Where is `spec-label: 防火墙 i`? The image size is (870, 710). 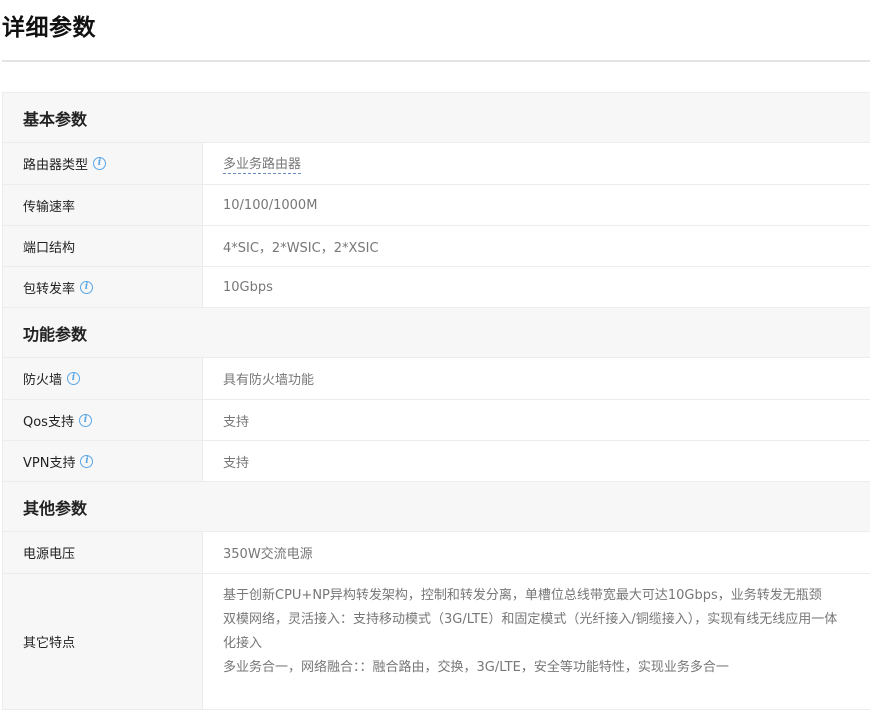 spec-label: 防火墙 i is located at coordinates (103, 378).